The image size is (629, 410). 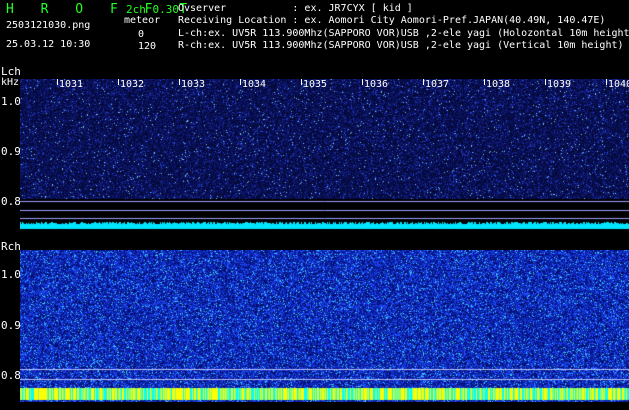 I want to click on rch-ytick-3: 0.8, so click(x=11, y=375).